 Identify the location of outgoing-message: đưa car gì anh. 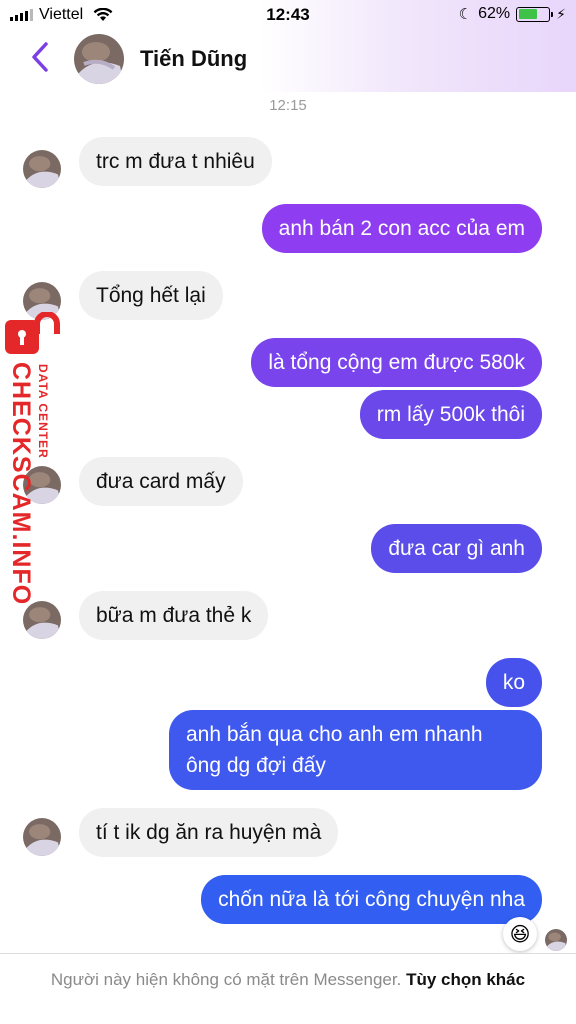
(456, 548).